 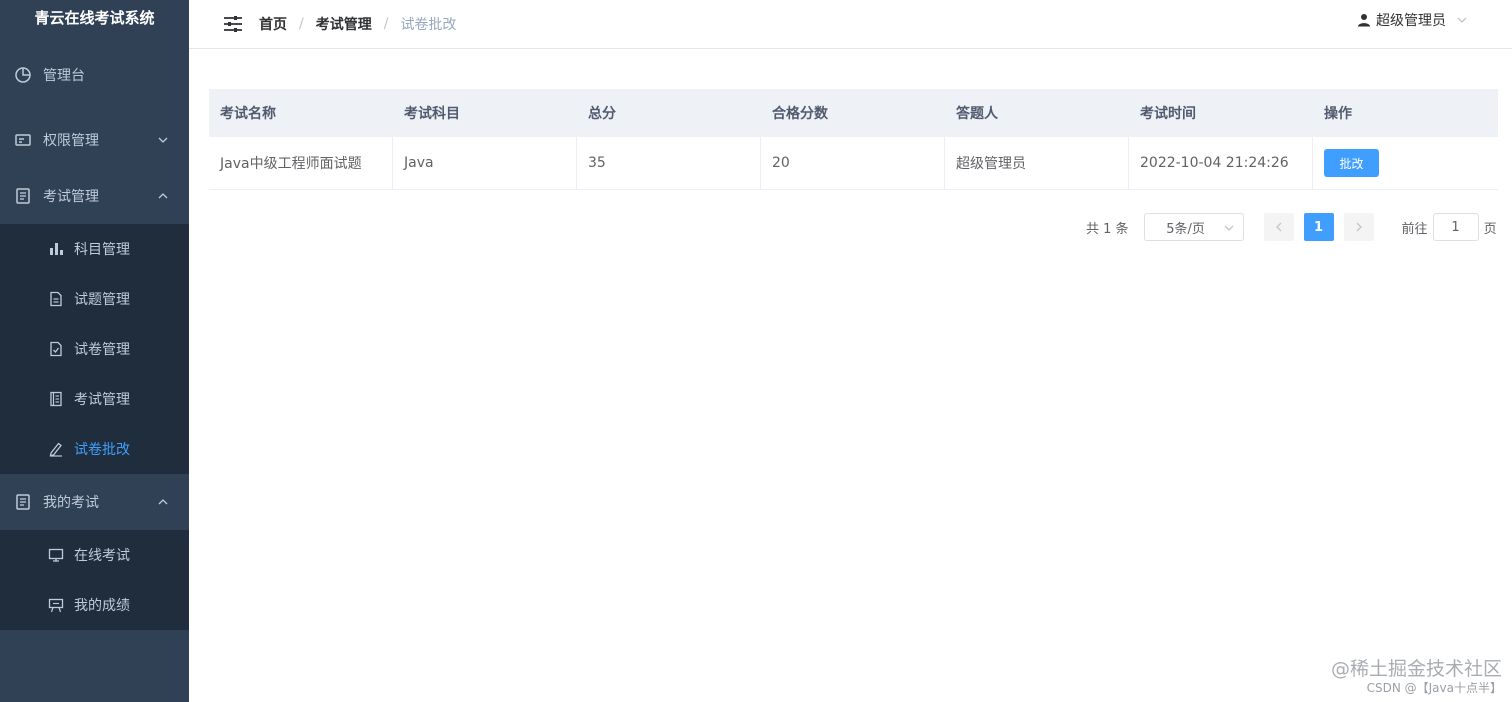 I want to click on file-text-icon, so click(x=56, y=299).